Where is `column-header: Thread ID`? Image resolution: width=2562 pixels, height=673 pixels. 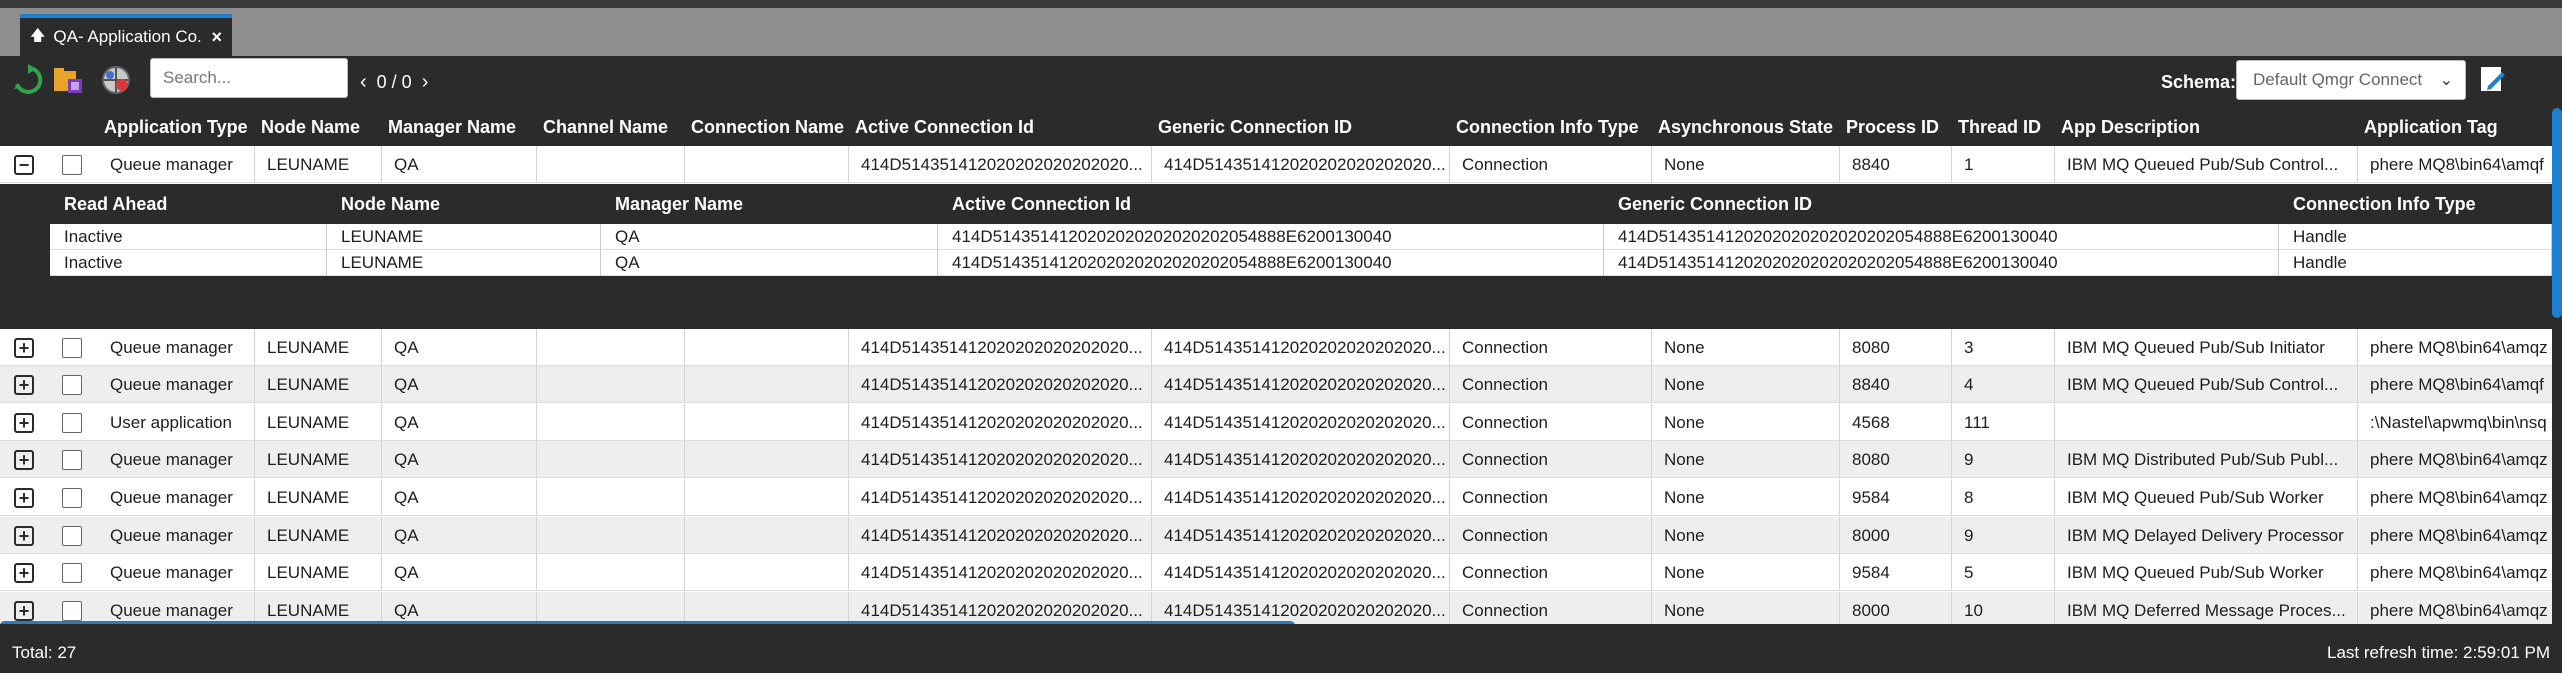
column-header: Thread ID is located at coordinates (2003, 127).